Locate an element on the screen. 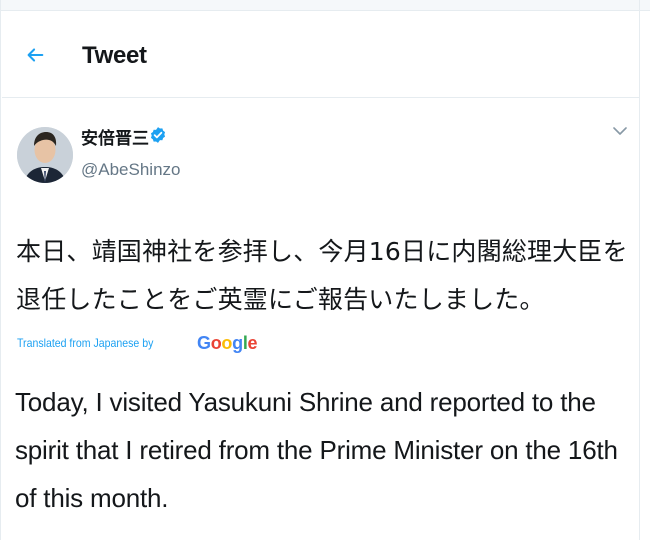  translated-from-label: Translated from Japanese by is located at coordinates (85, 343).